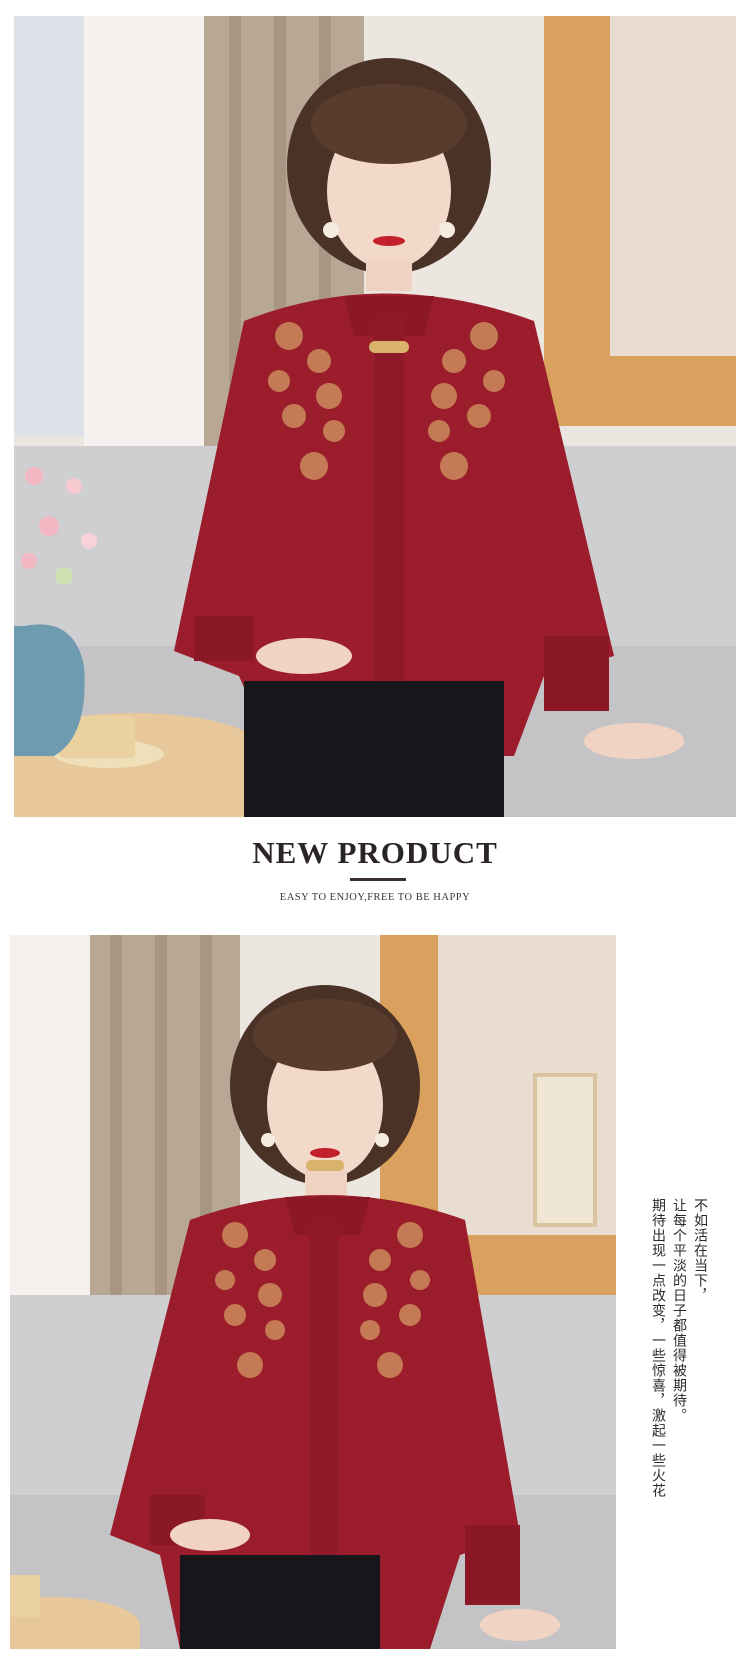 This screenshot has width=750, height=1667. Describe the element at coordinates (700, 1250) in the screenshot. I see `poem-line-1: 不如活在当下，` at that location.